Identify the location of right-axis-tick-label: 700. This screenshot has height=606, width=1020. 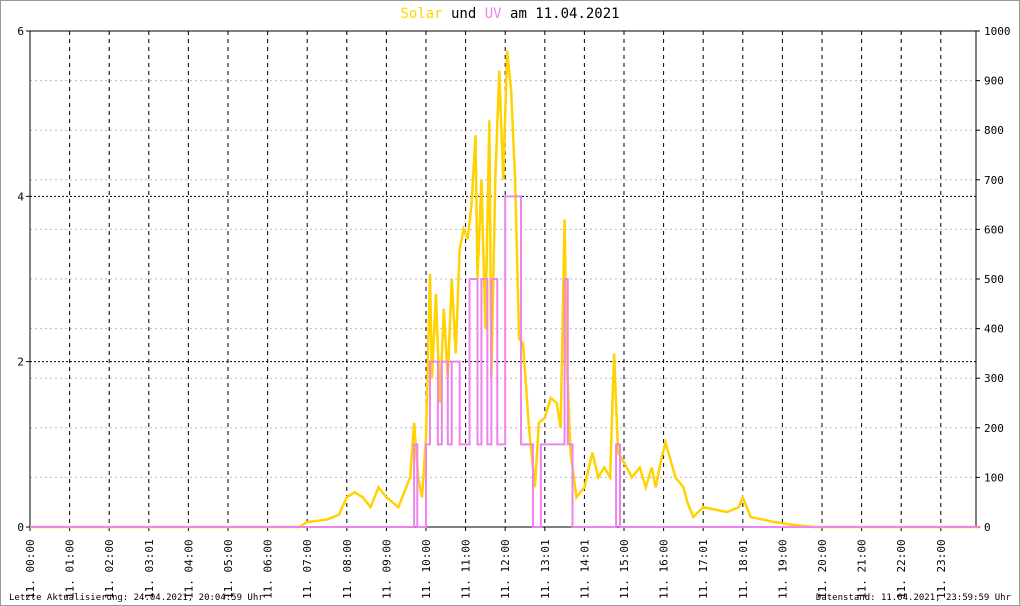
(994, 180).